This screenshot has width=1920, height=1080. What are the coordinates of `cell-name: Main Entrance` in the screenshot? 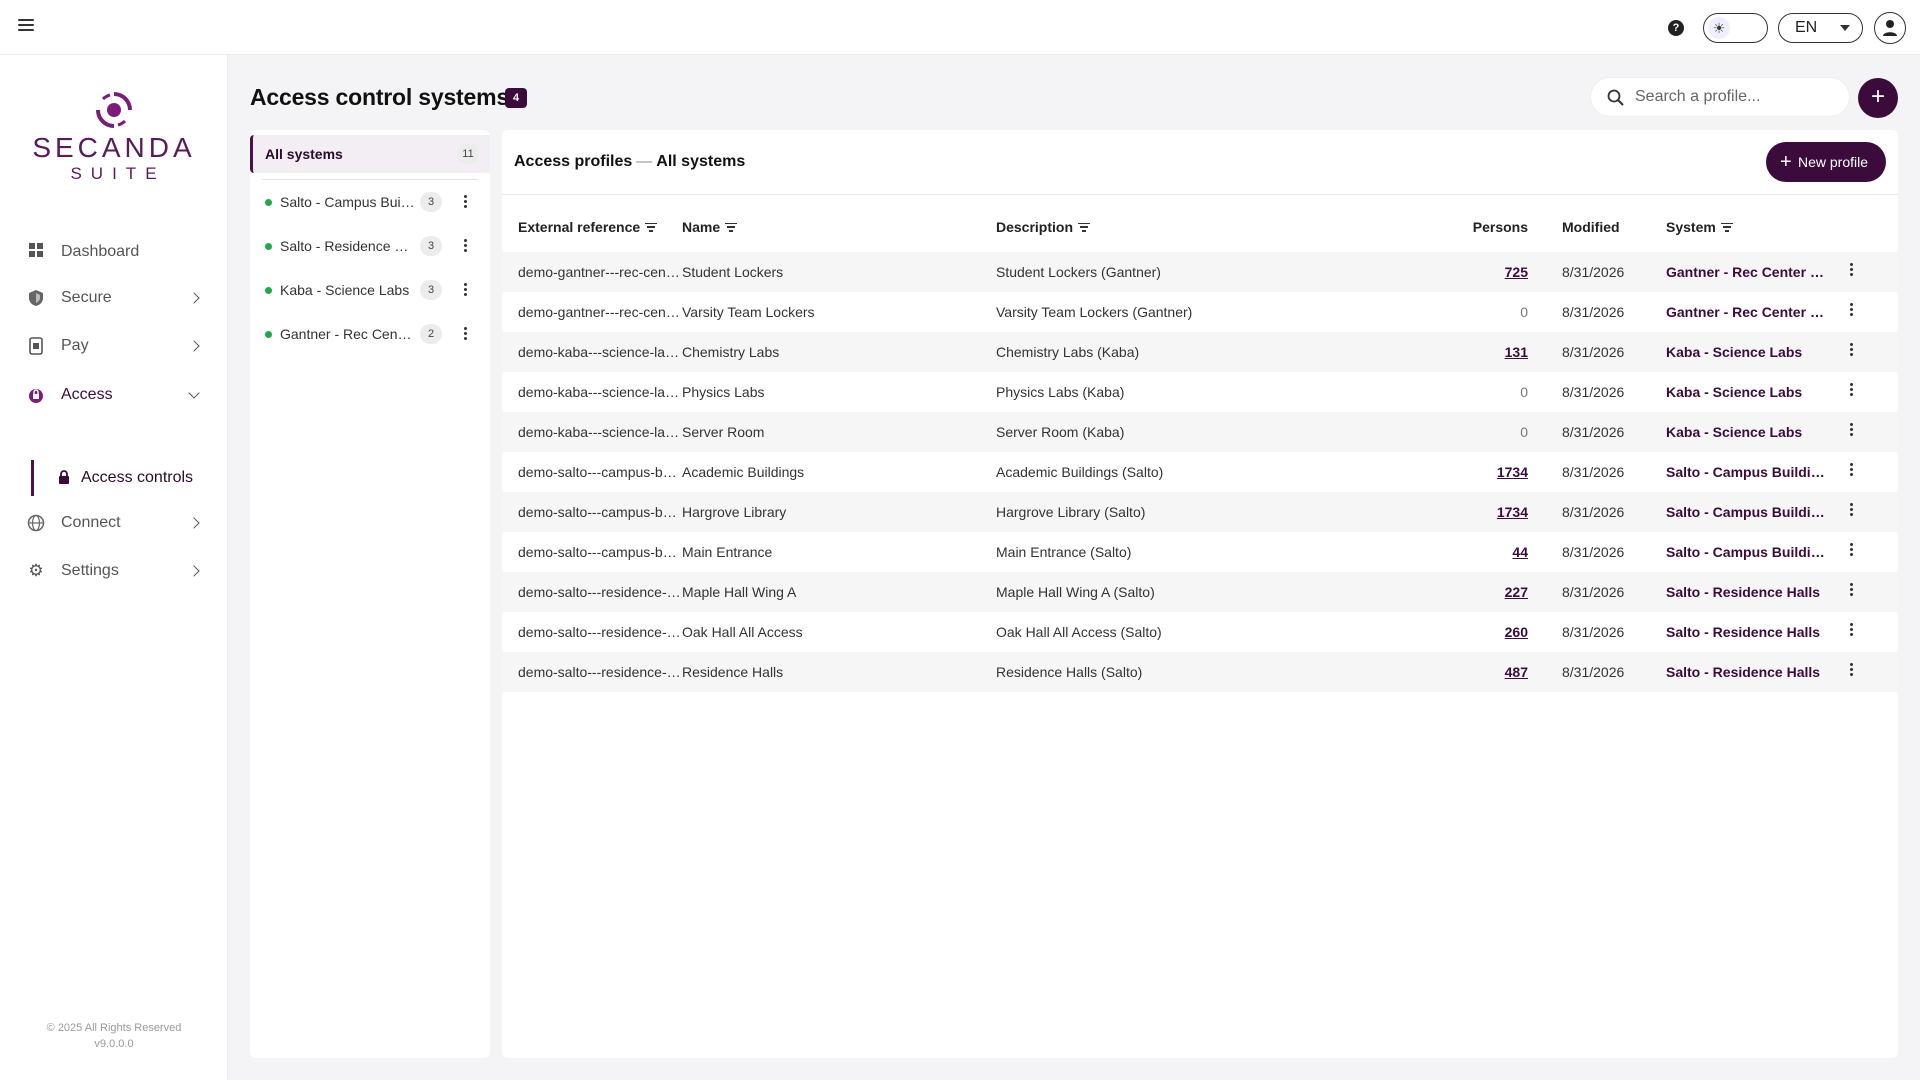 It's located at (727, 552).